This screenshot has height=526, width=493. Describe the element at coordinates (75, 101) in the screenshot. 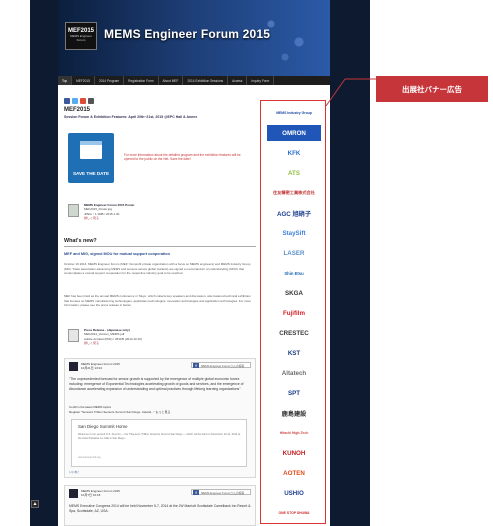

I see `twitter-icon` at that location.